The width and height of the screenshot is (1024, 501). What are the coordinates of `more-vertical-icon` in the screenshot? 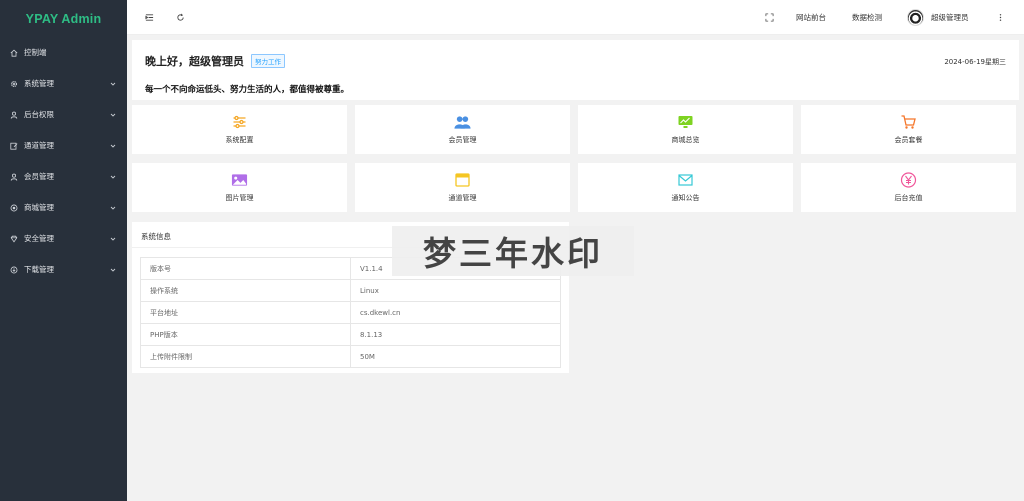 It's located at (1000, 17).